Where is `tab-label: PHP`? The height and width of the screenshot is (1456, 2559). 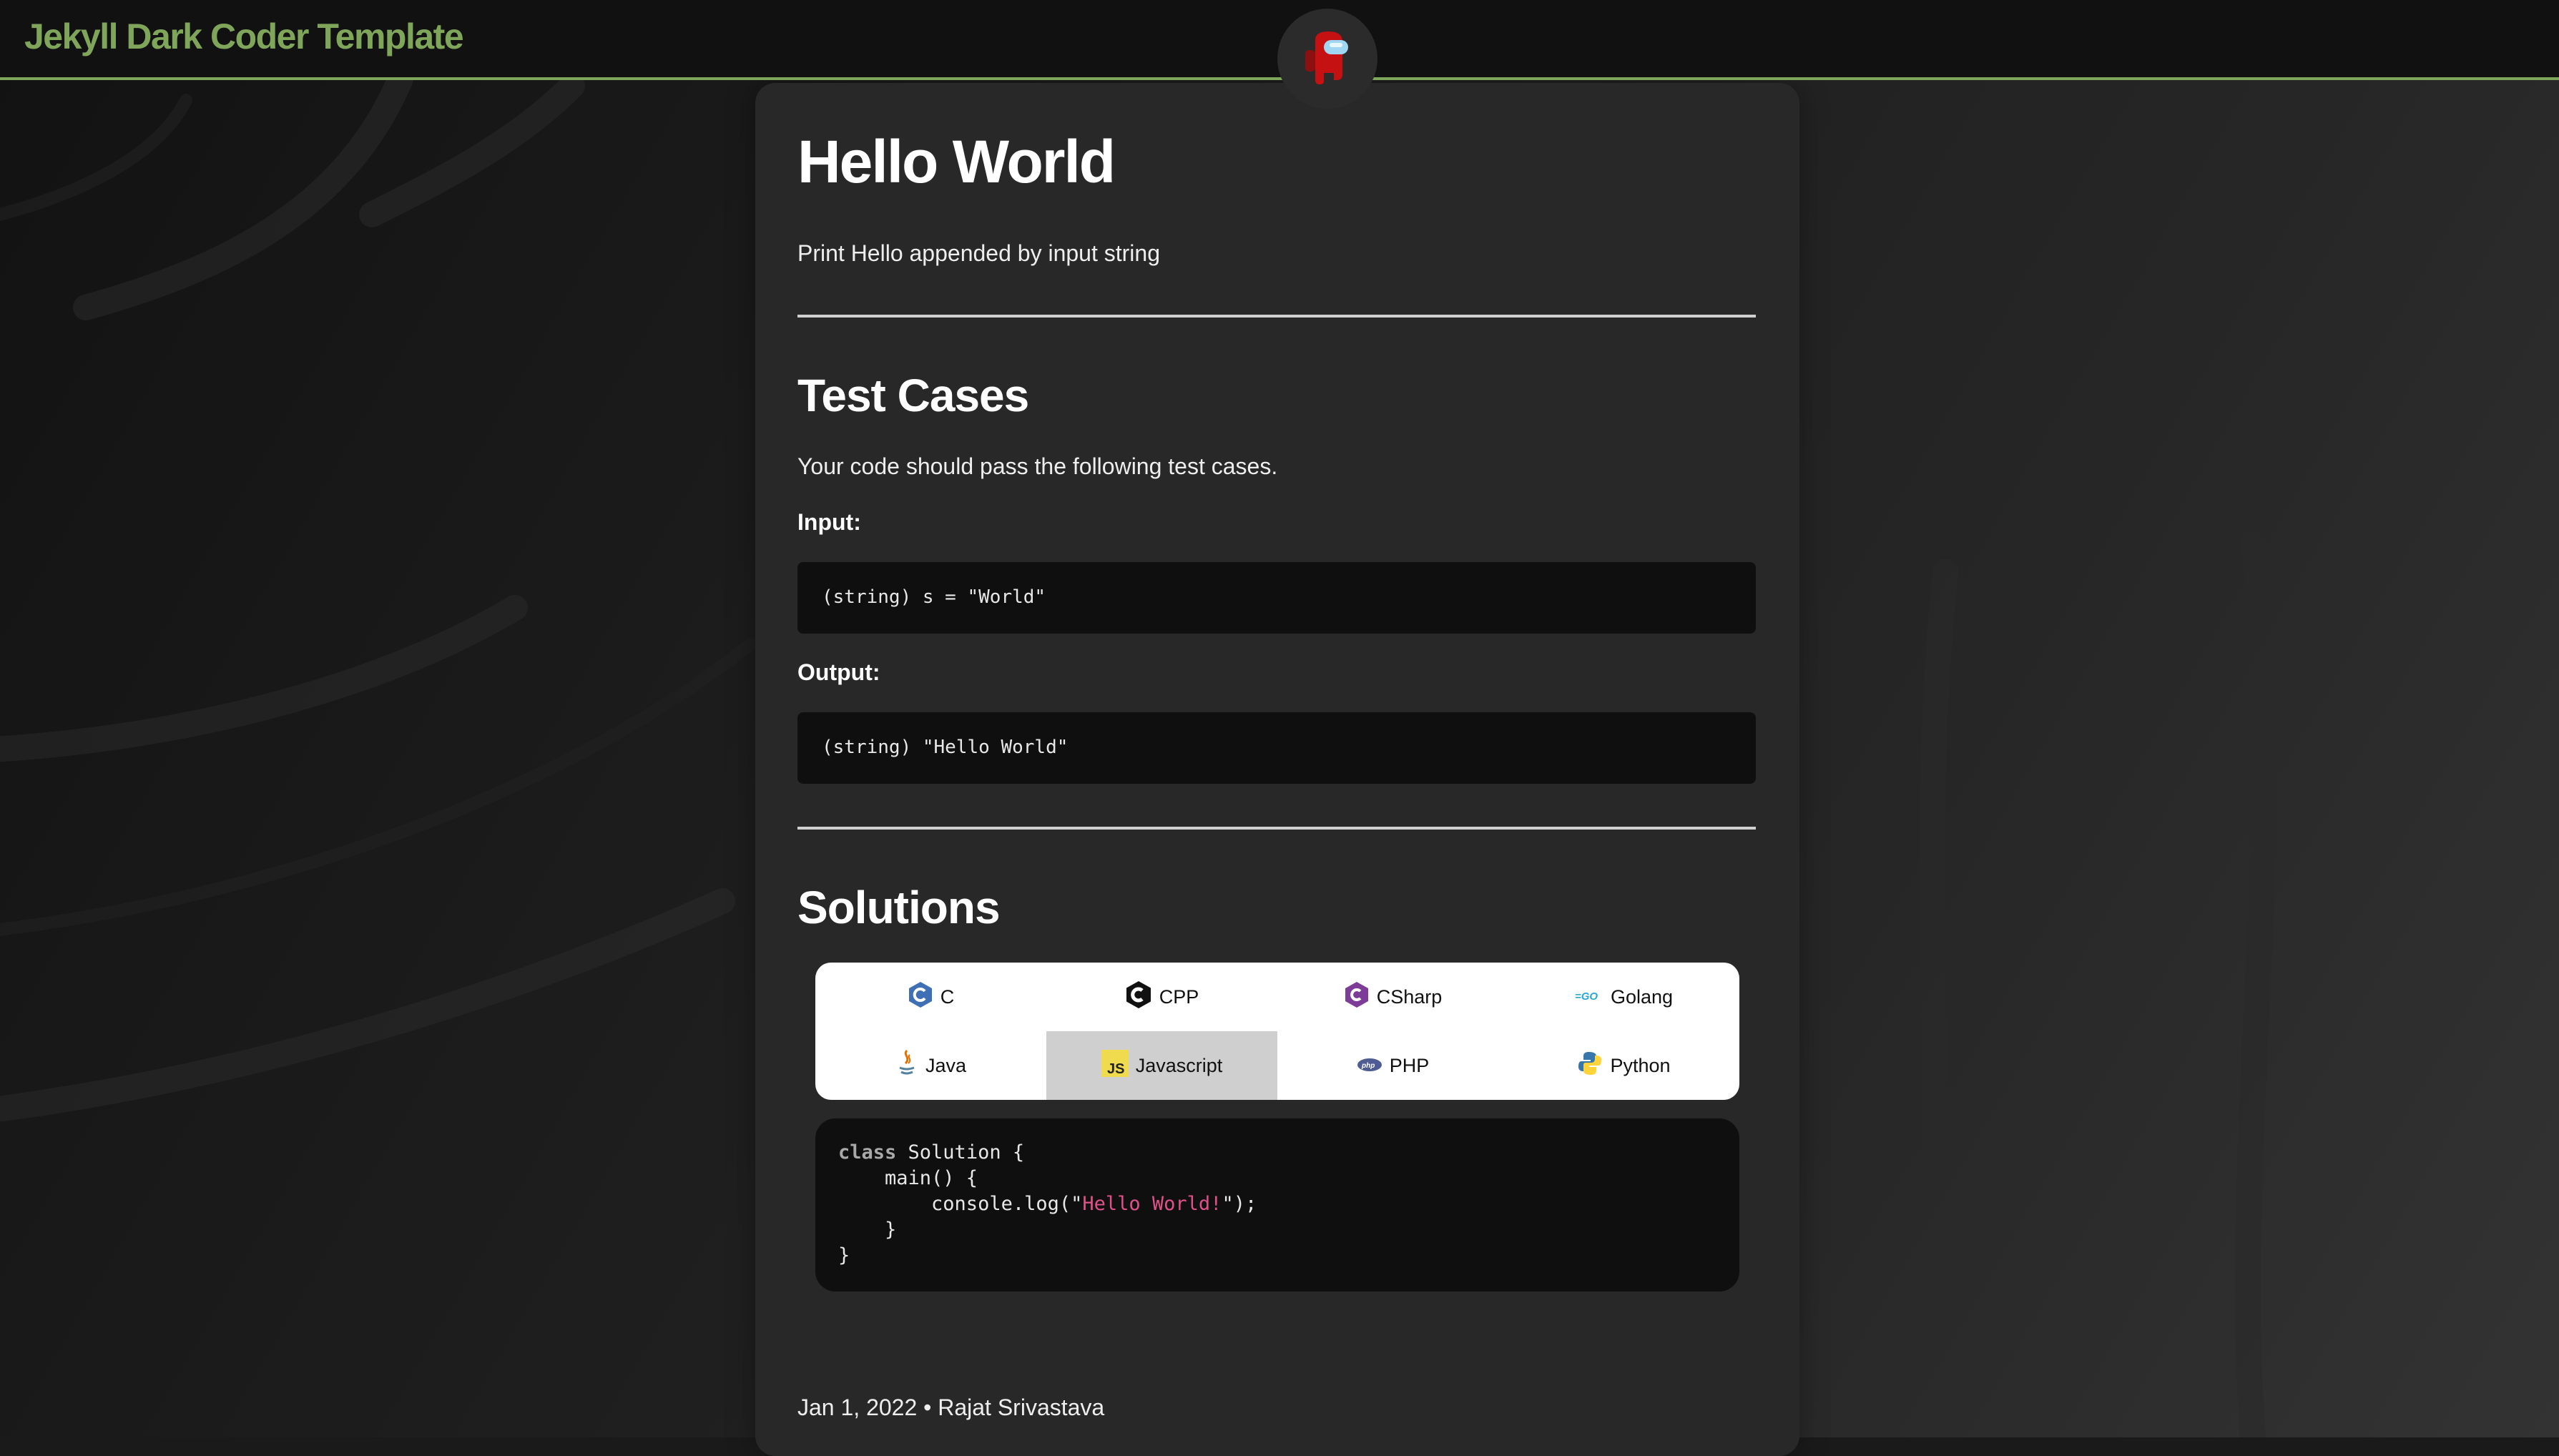 tab-label: PHP is located at coordinates (1409, 1065).